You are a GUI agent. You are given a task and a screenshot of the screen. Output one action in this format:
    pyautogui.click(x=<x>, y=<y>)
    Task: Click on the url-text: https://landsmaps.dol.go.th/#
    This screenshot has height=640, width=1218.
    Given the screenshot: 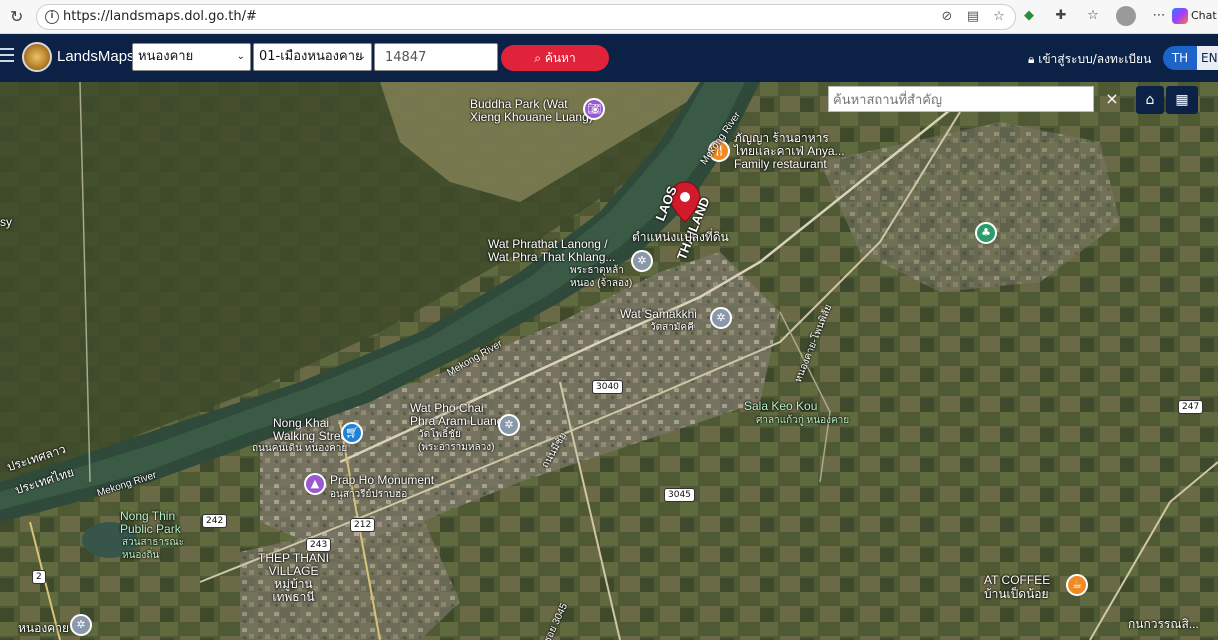 What is the action you would take?
    pyautogui.click(x=160, y=16)
    